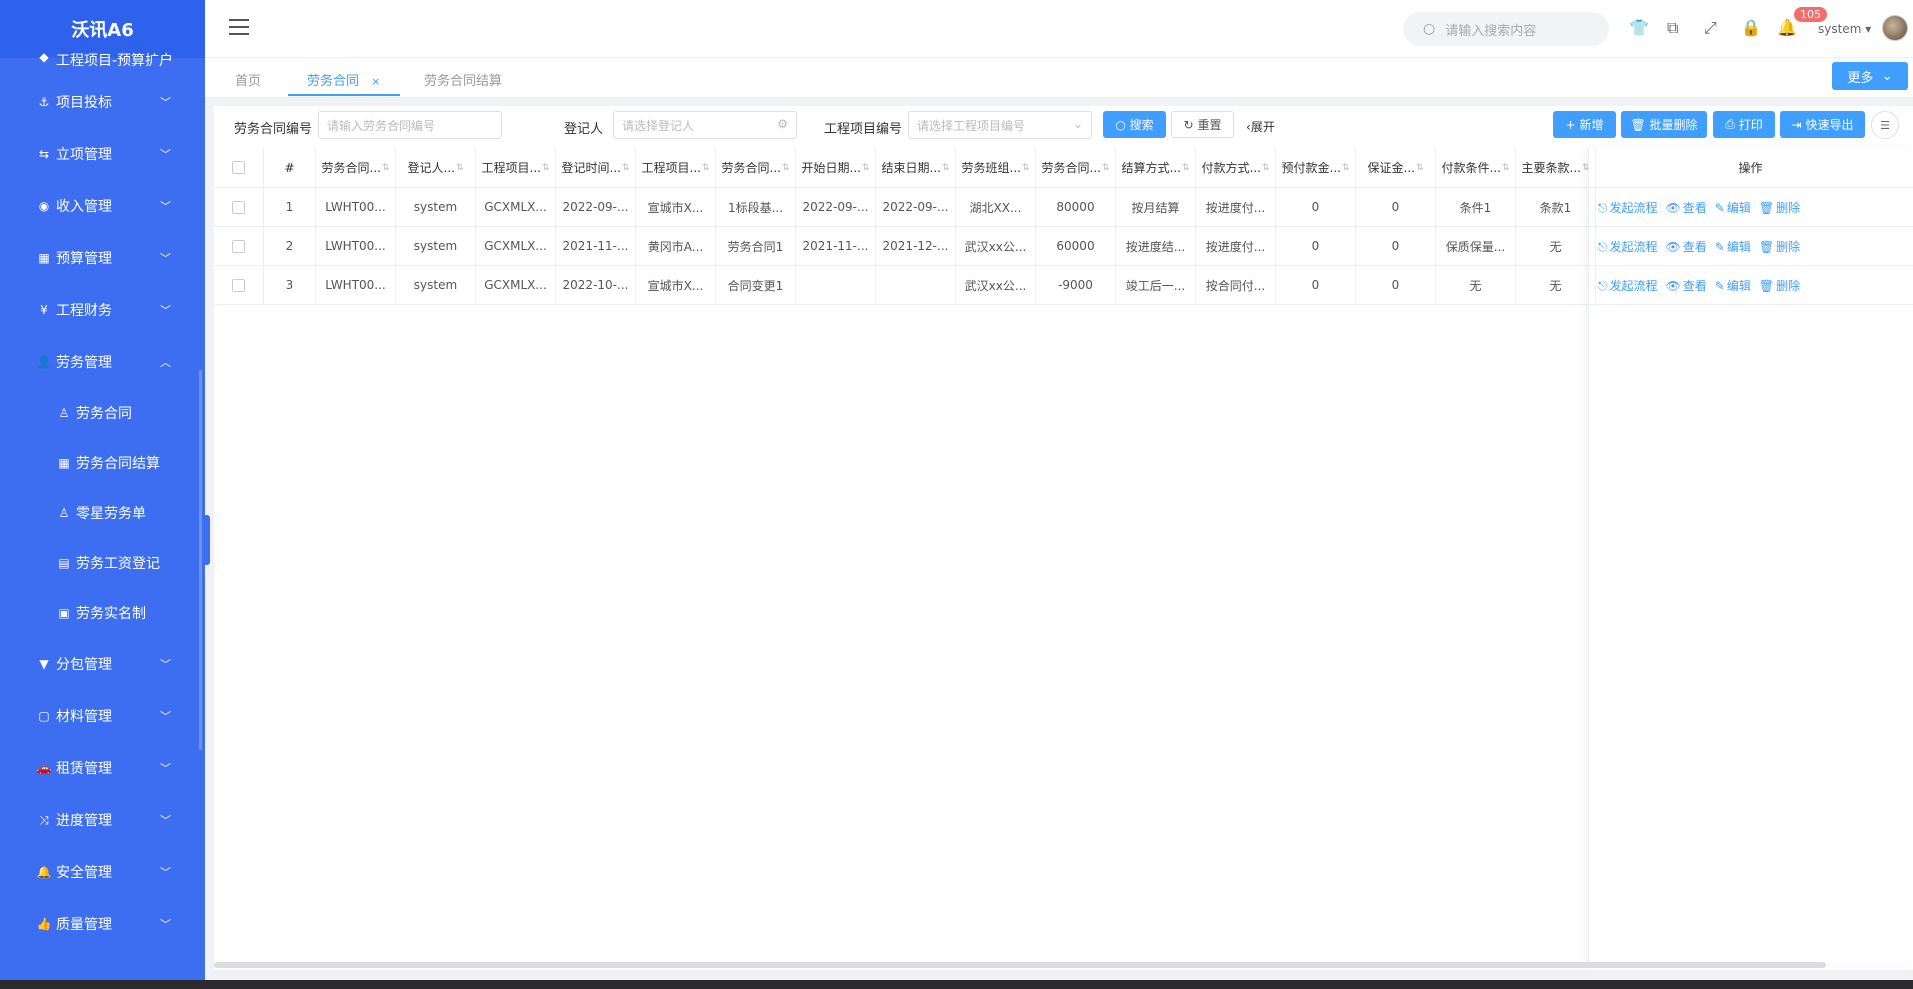  What do you see at coordinates (996, 167) in the screenshot?
I see `column-header: 劳务班组... ⇅` at bounding box center [996, 167].